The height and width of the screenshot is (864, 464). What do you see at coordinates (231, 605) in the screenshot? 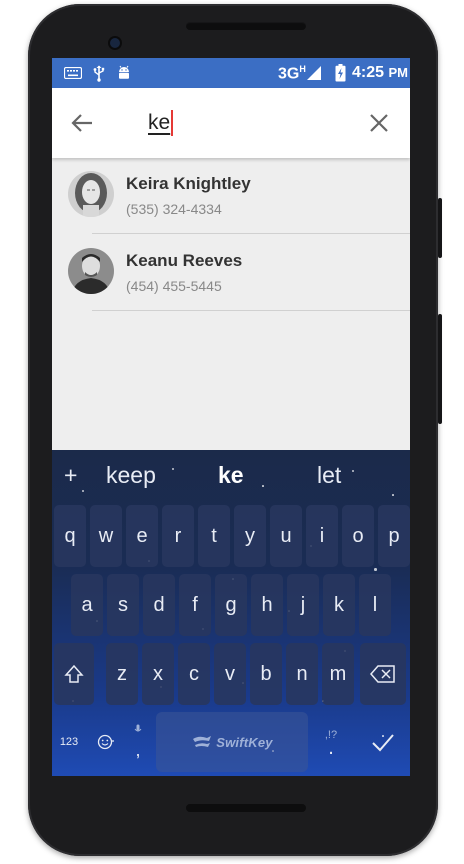
I see `key-g: g` at bounding box center [231, 605].